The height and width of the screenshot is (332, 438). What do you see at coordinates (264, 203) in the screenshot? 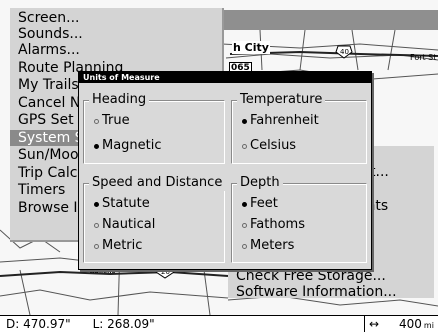
I see `option-label: Feet` at bounding box center [264, 203].